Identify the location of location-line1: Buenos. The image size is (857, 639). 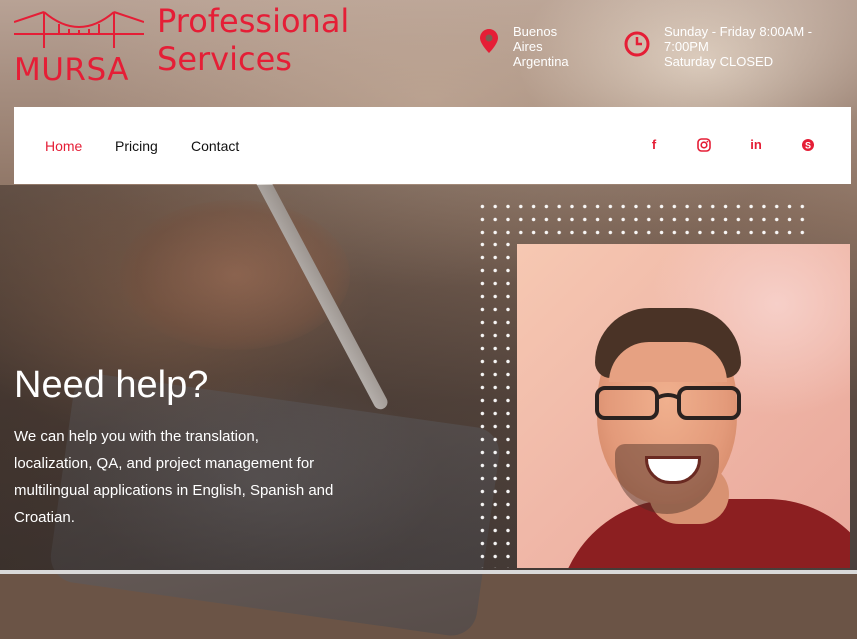
(535, 31).